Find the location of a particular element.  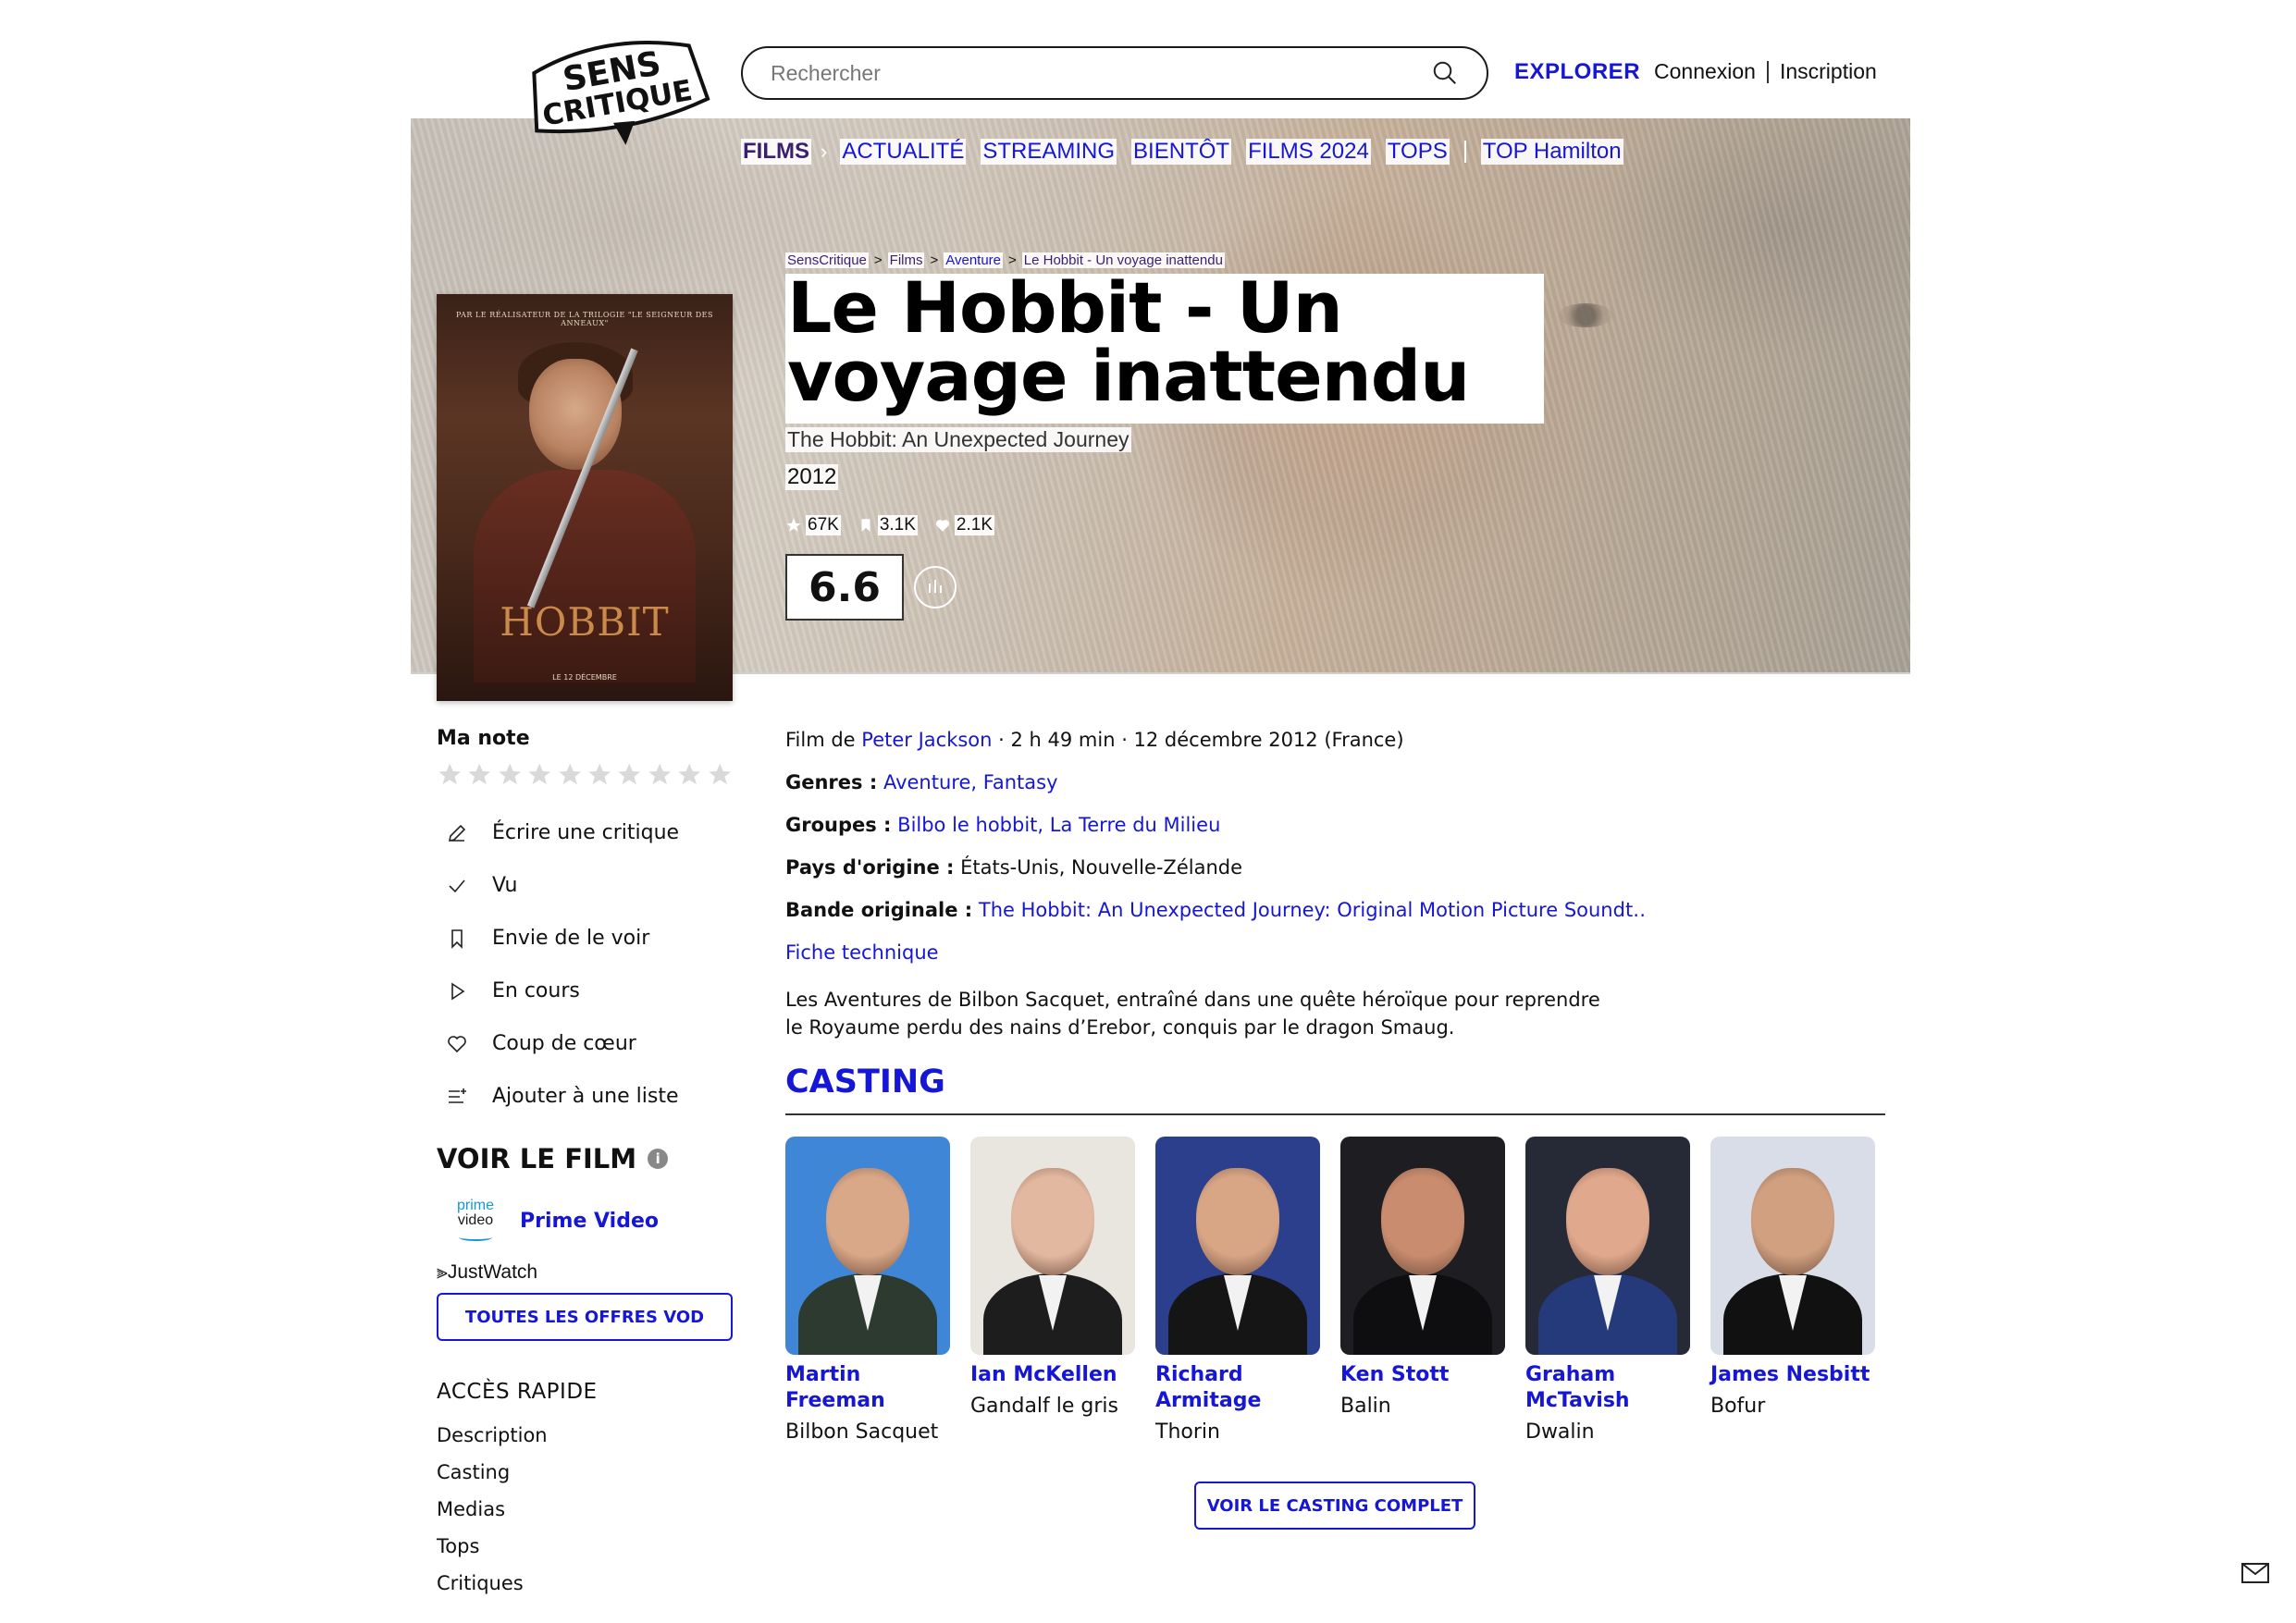

cast-name: James Nesbitt is located at coordinates (1792, 1375).